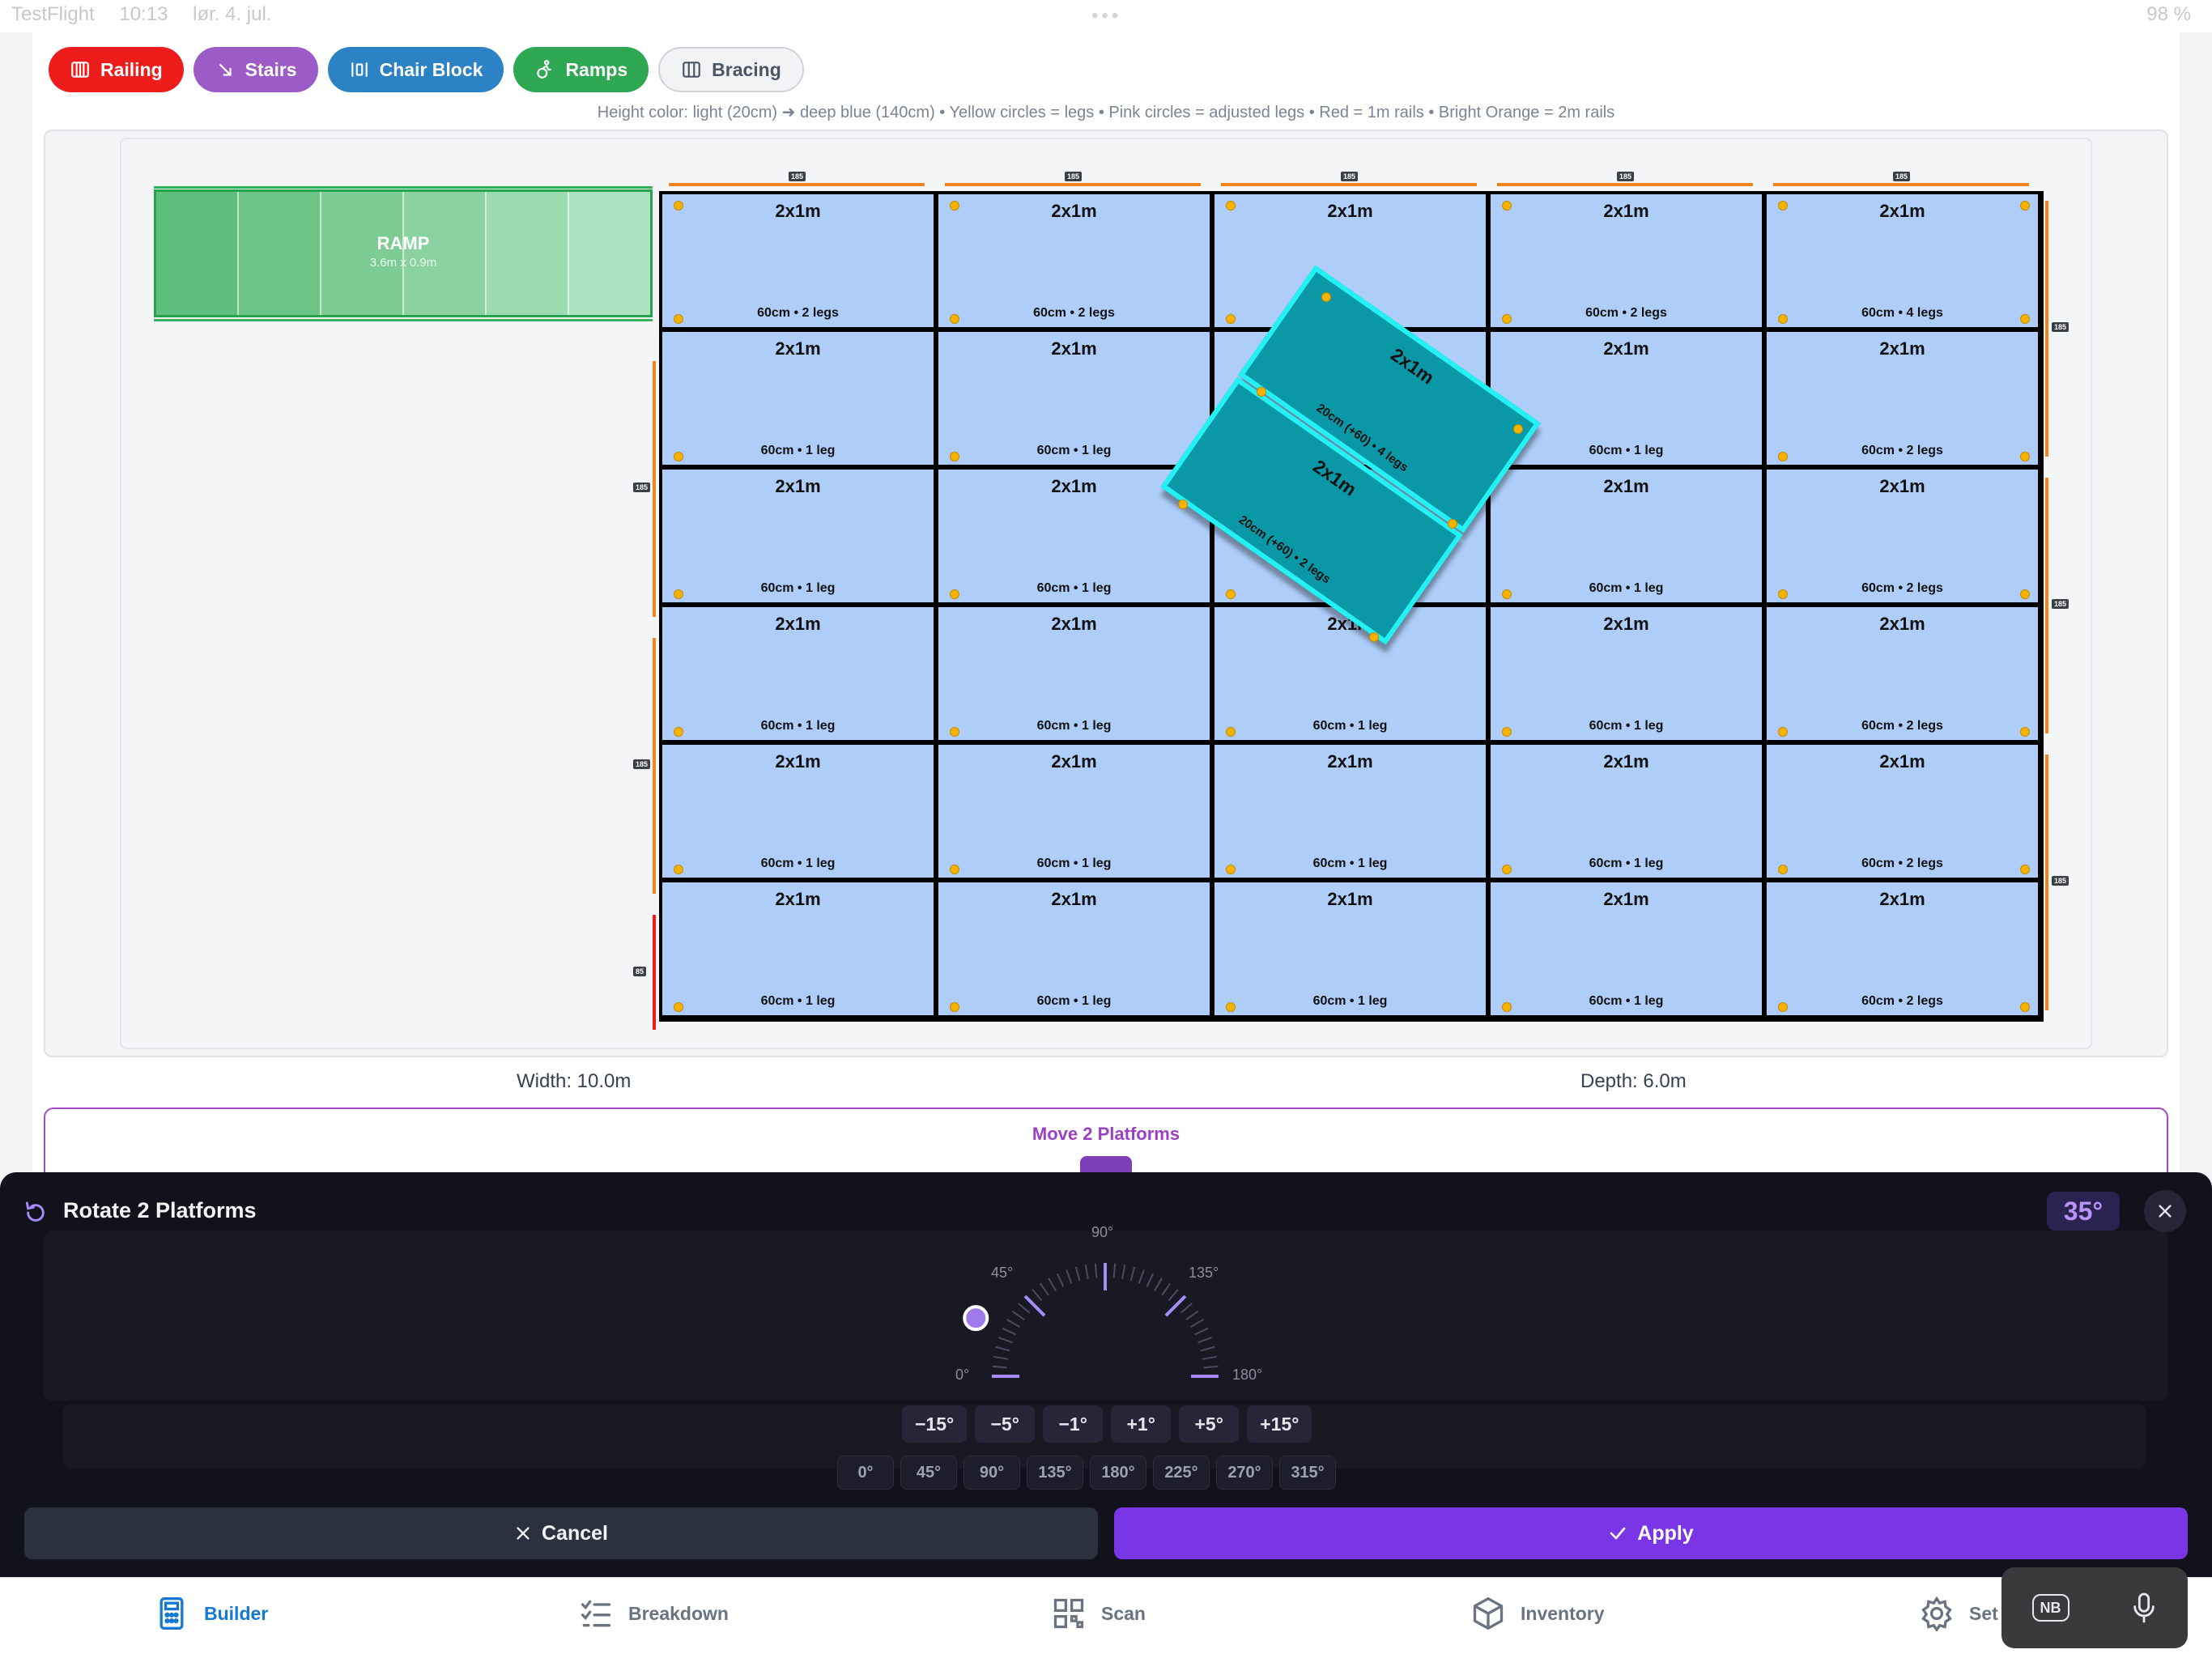 This screenshot has width=2212, height=1658. I want to click on tab-builder: Builder, so click(211, 1613).